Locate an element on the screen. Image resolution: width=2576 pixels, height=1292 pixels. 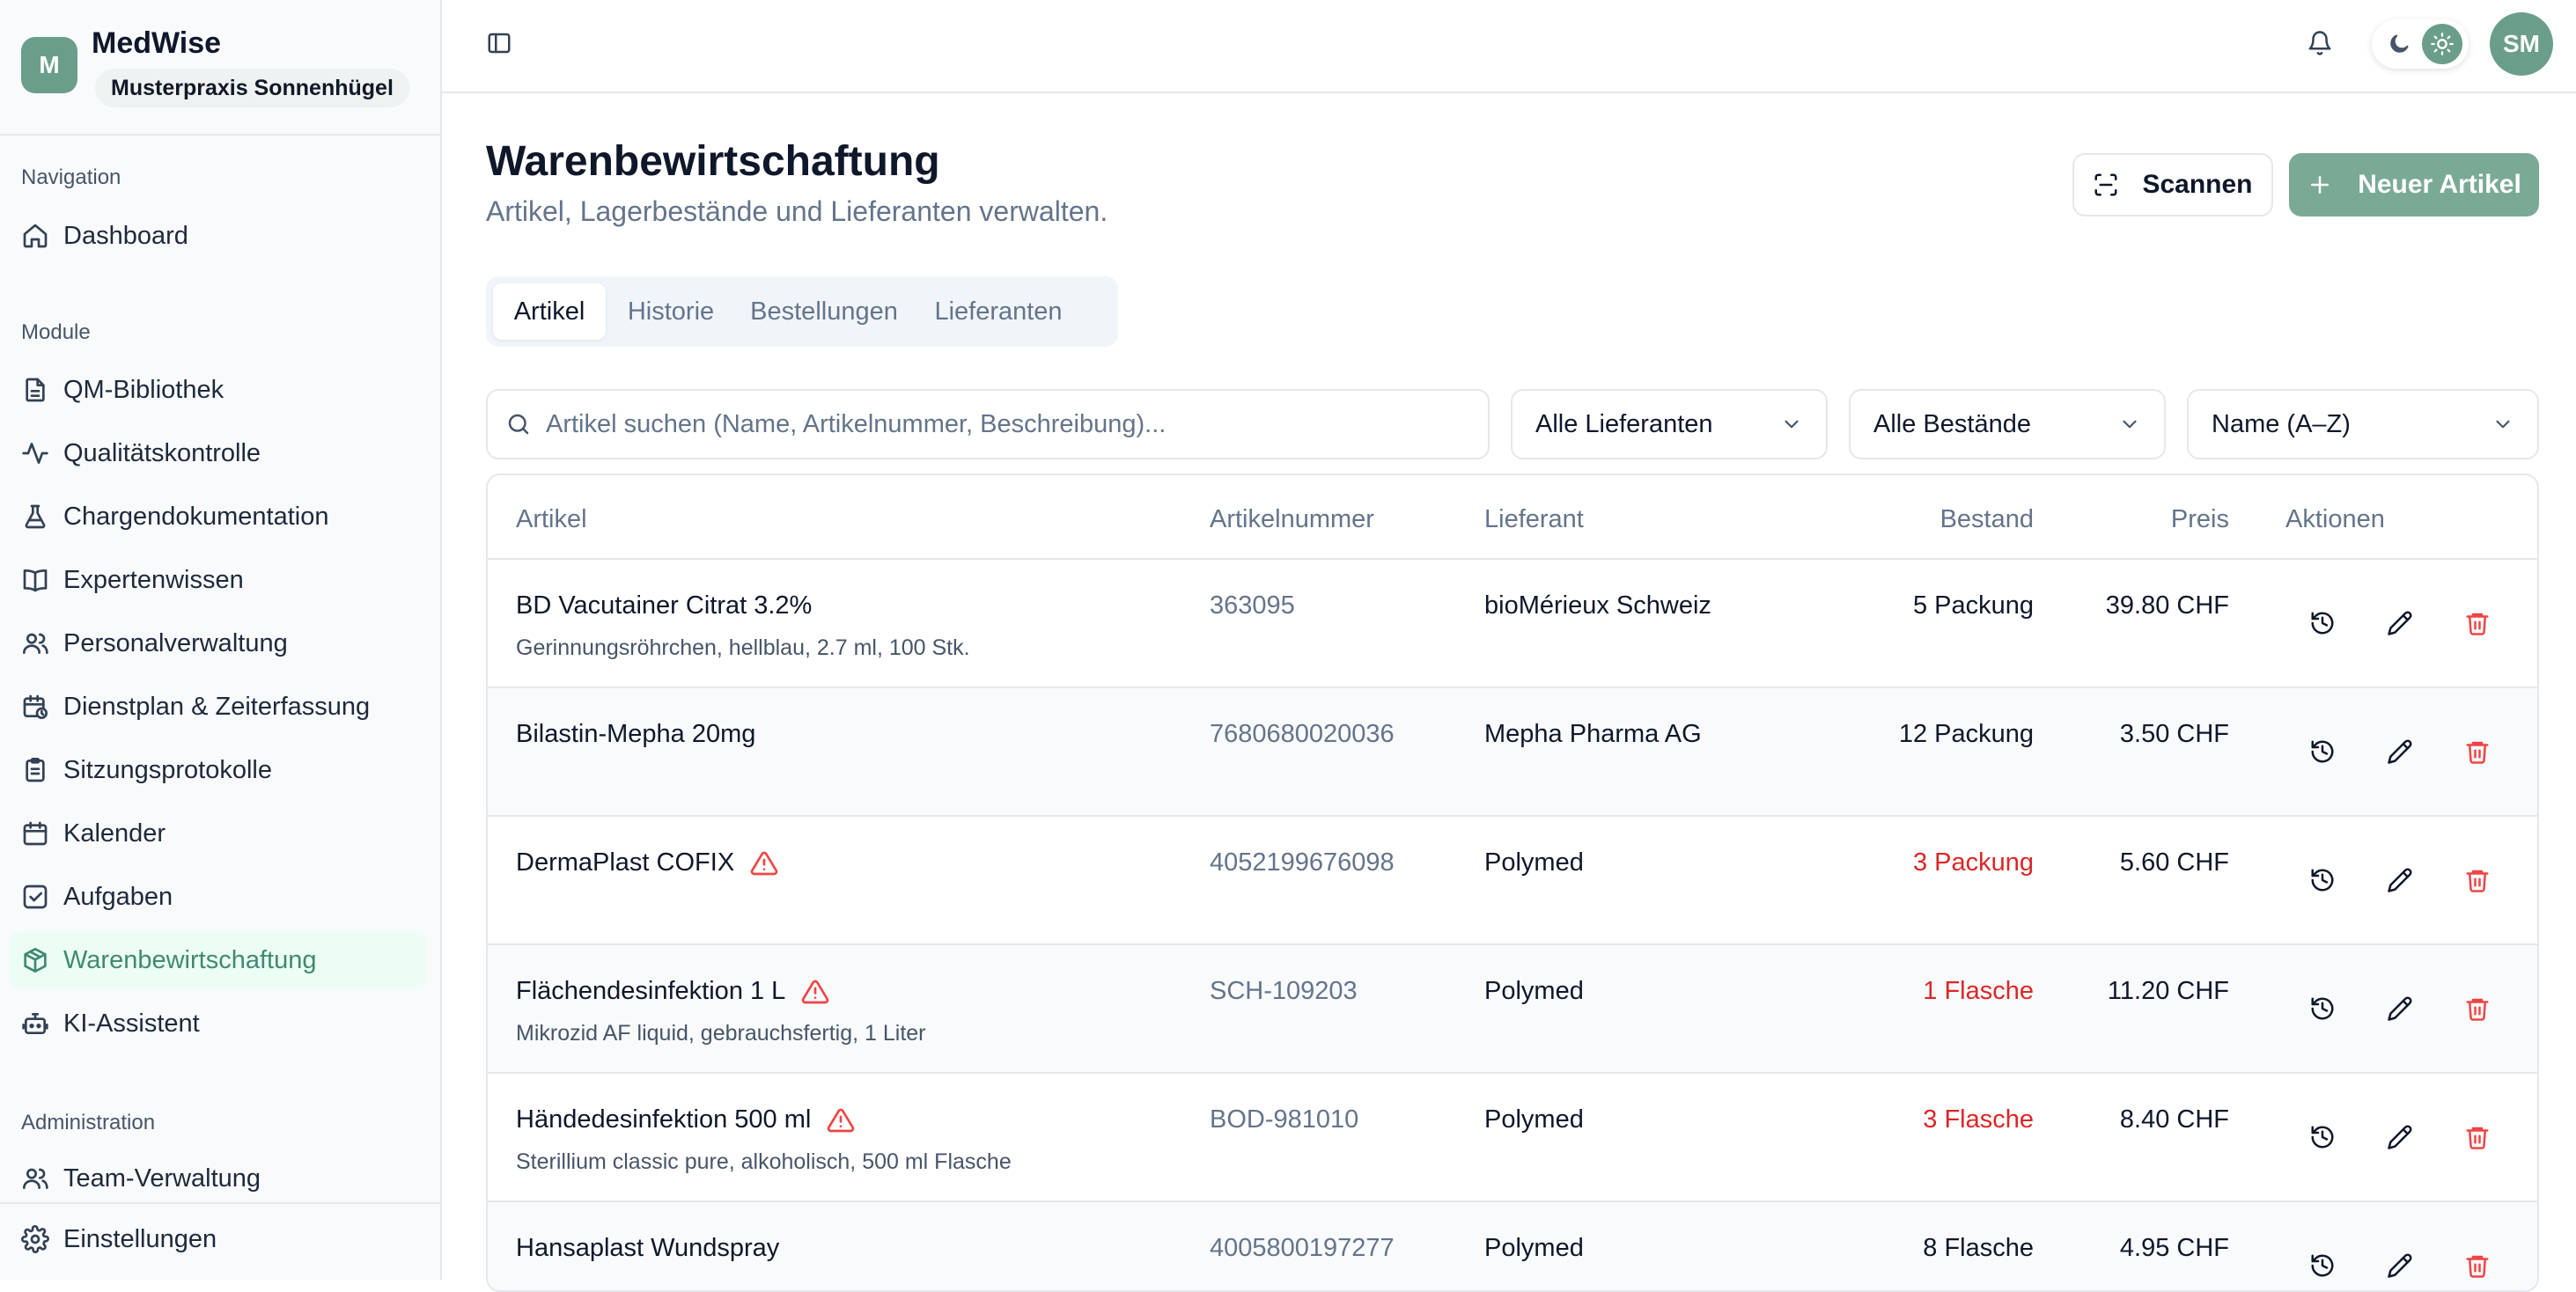
light-mode-option is located at coordinates (2441, 44).